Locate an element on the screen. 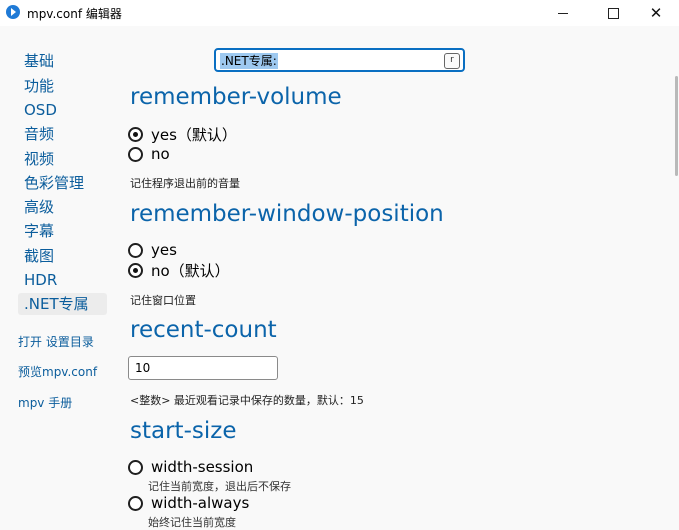 The image size is (679, 530). section-title-remember-volume: remember-volume is located at coordinates (236, 97).